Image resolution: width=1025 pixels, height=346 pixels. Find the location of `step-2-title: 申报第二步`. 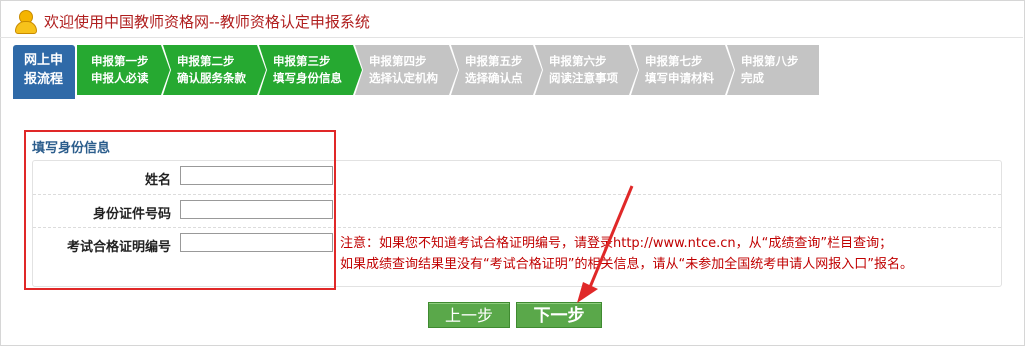

step-2-title: 申报第二步 is located at coordinates (206, 61).